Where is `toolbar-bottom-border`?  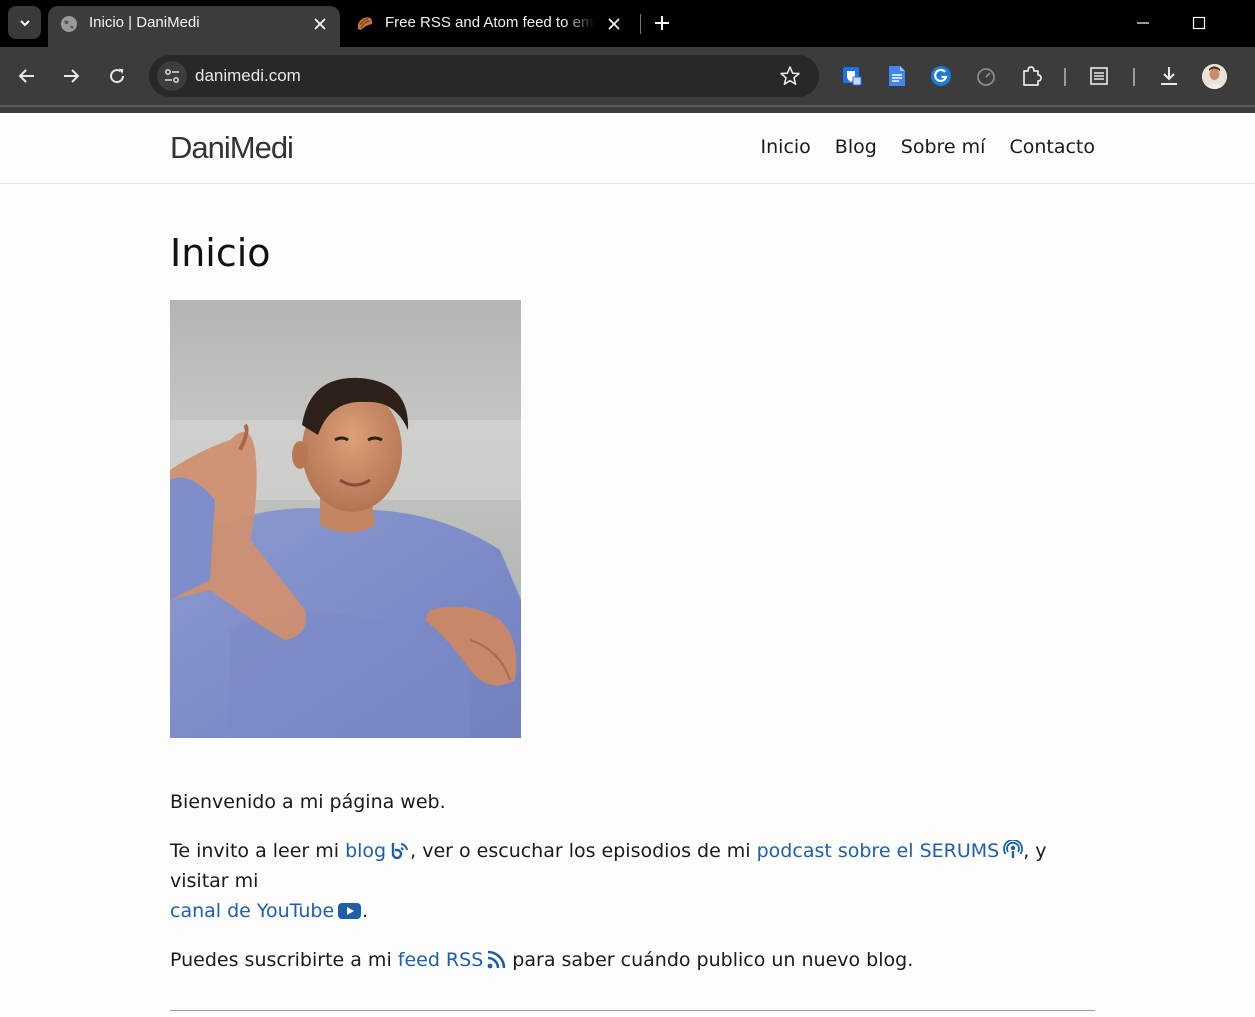
toolbar-bottom-border is located at coordinates (627, 109).